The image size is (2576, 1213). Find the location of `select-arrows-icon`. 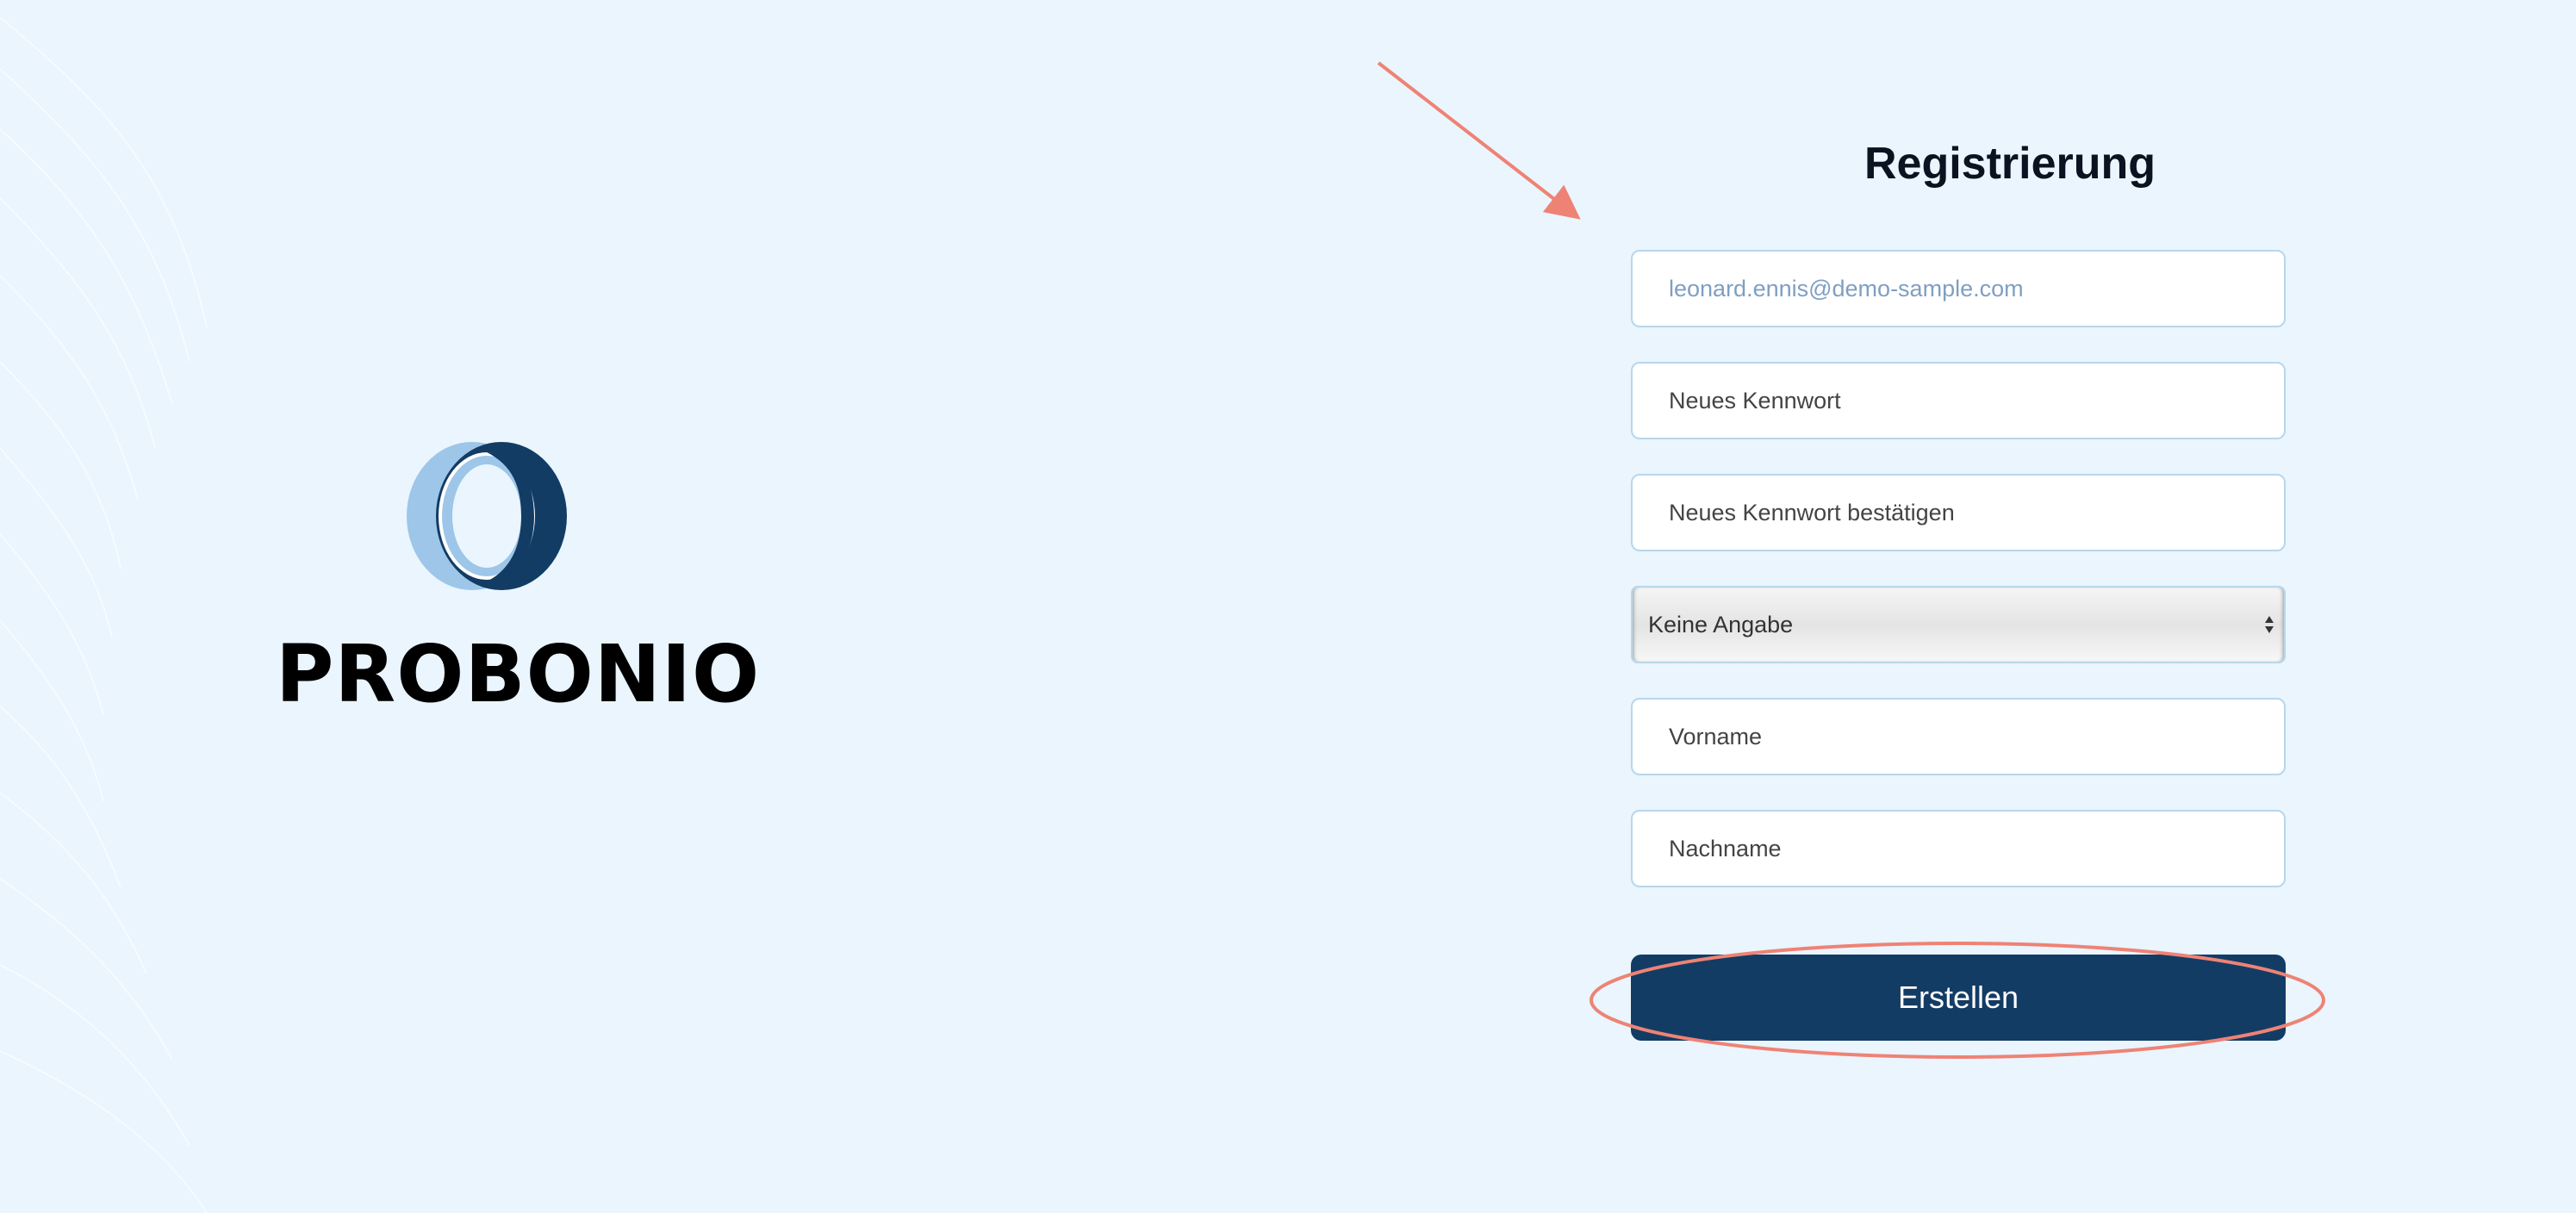

select-arrows-icon is located at coordinates (2270, 624).